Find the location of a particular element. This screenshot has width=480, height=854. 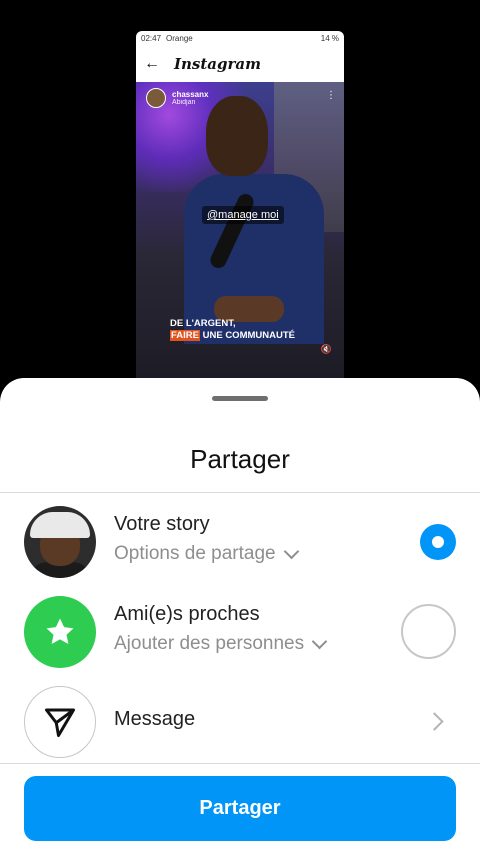

option-close-friends: Ami(e)s proches Ajouter des personnes is located at coordinates (240, 632).